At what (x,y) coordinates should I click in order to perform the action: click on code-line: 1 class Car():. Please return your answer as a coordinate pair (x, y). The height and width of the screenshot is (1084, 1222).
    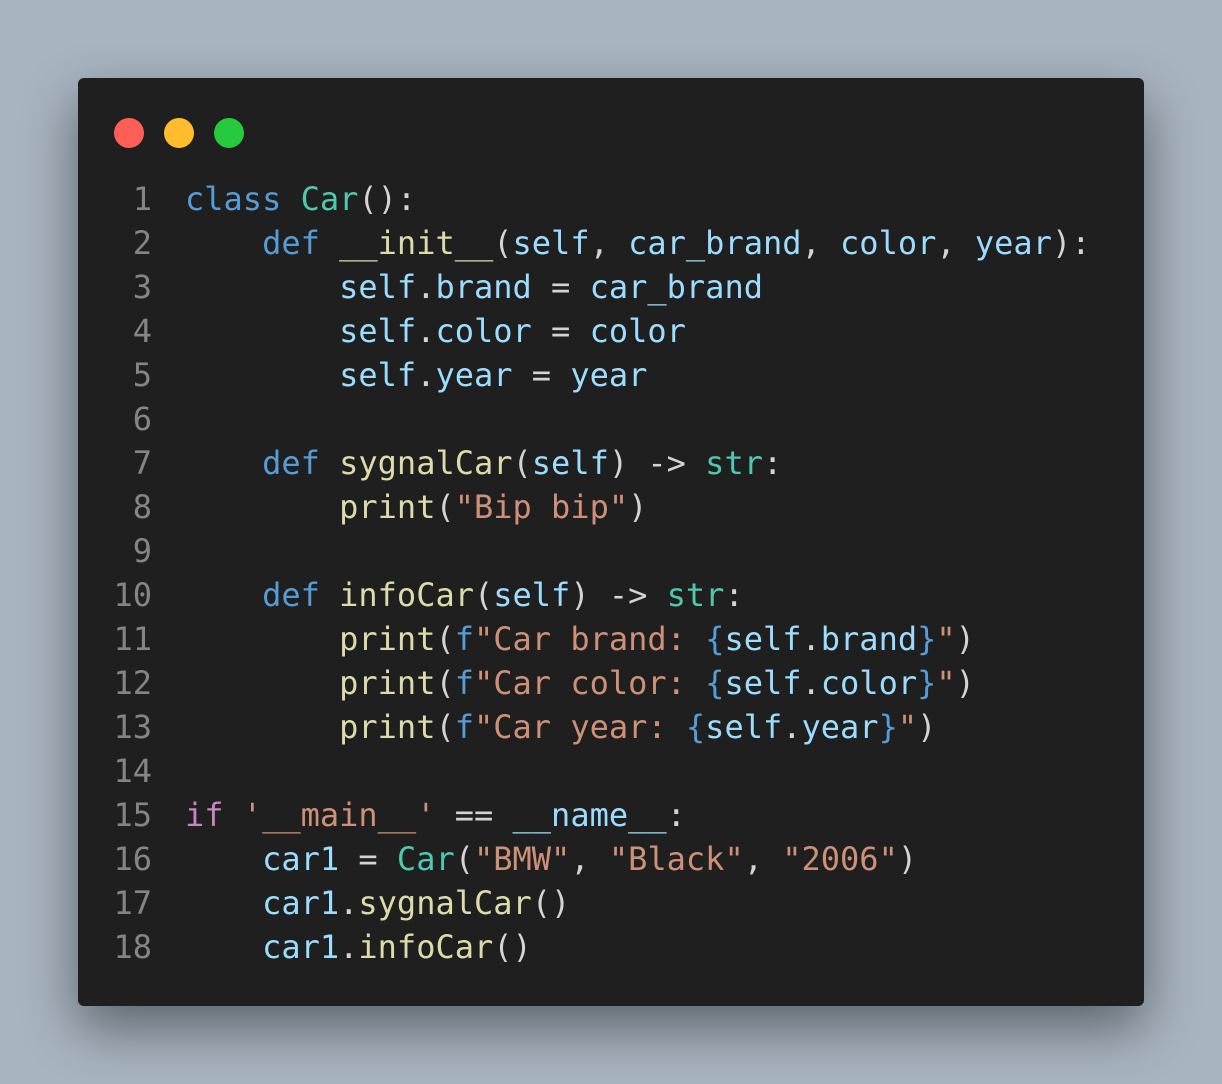
    Looking at the image, I should click on (584, 199).